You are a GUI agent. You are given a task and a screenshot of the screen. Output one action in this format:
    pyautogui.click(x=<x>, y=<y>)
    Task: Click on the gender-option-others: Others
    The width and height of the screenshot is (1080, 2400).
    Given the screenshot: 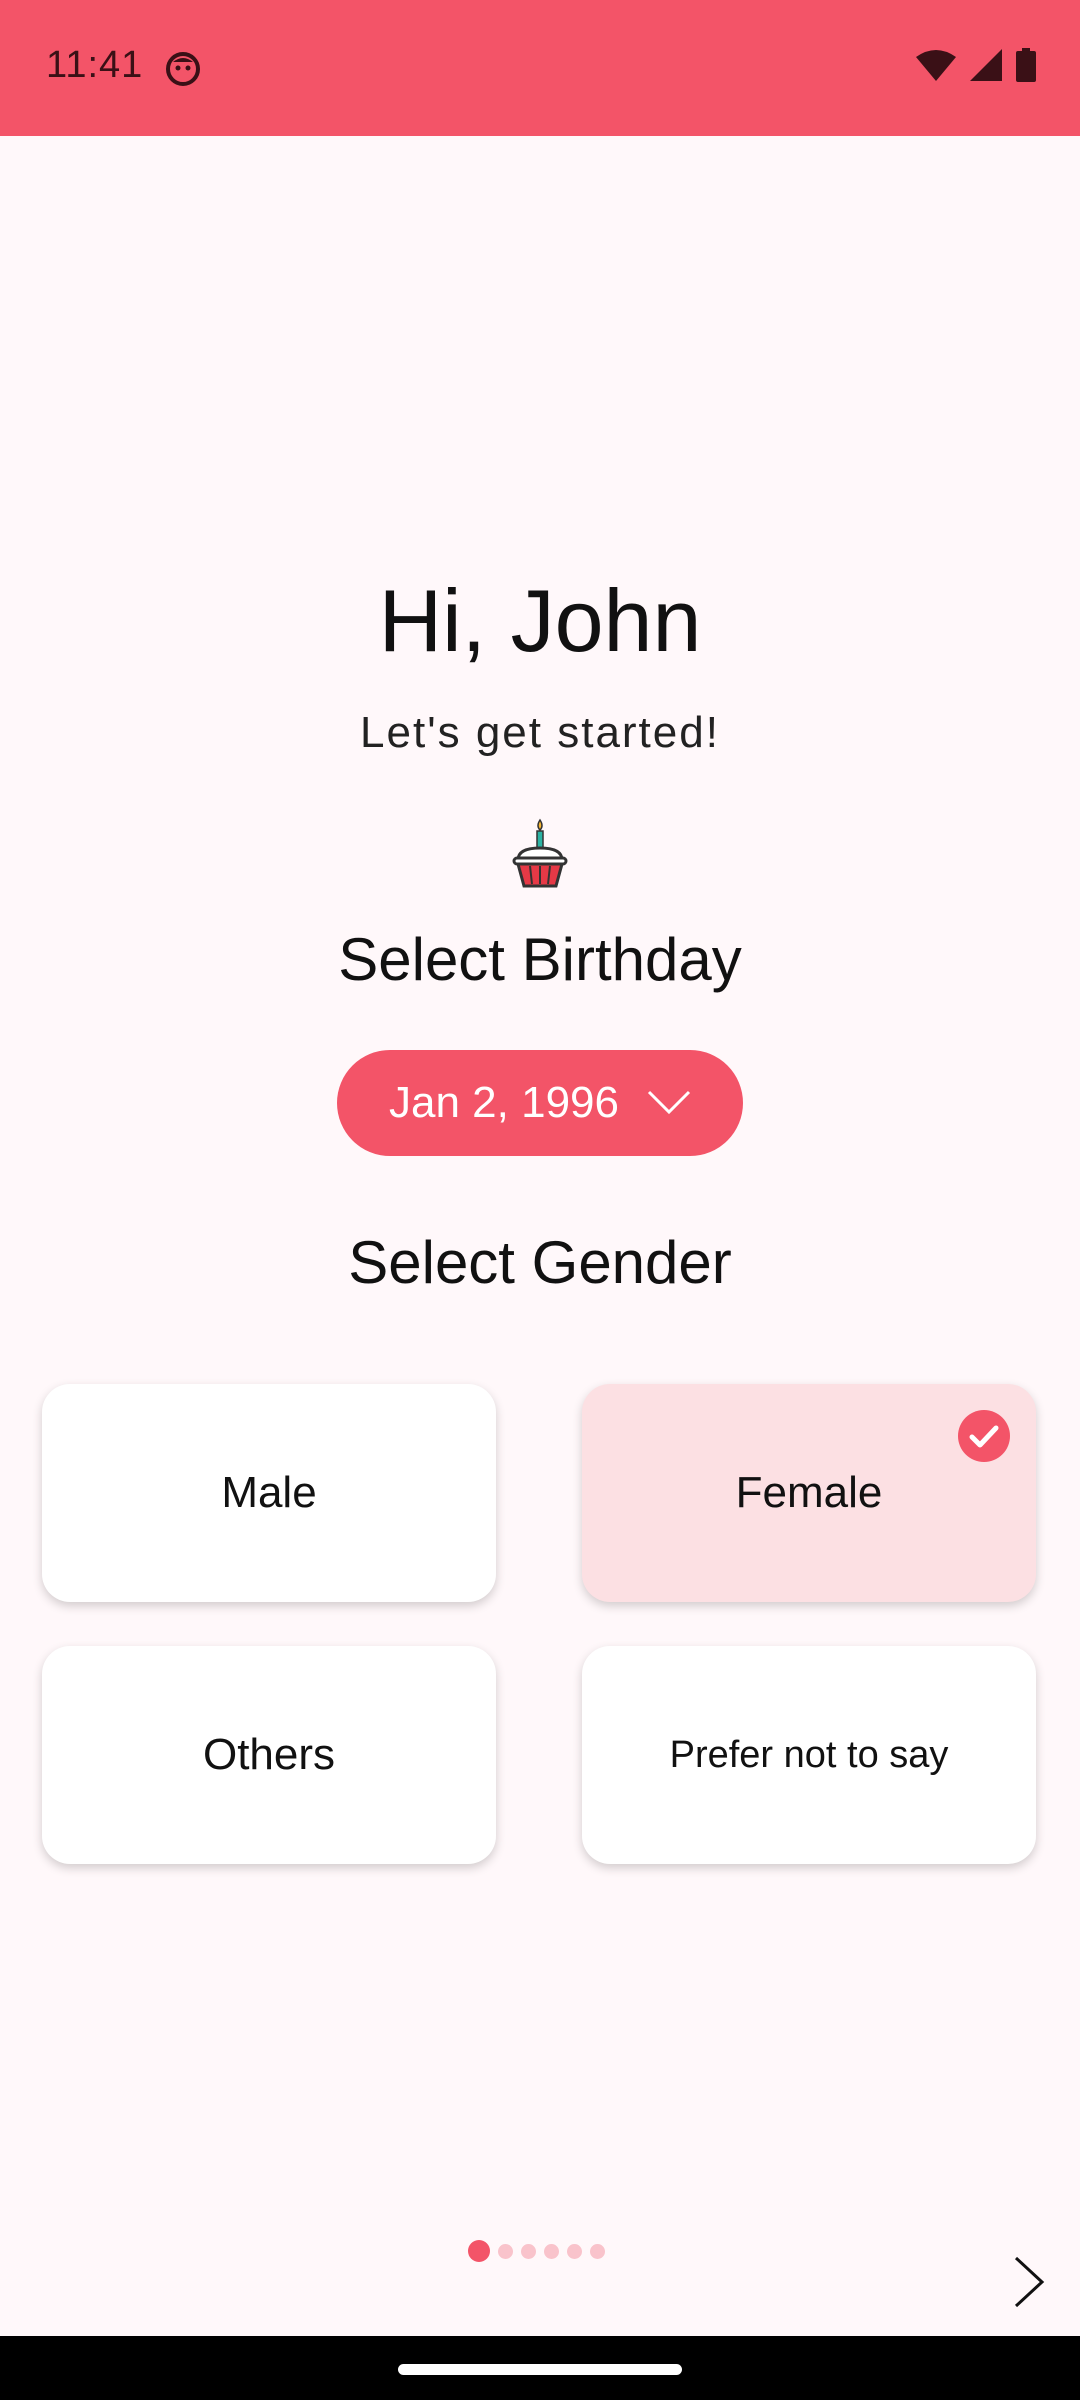 What is the action you would take?
    pyautogui.click(x=269, y=1755)
    